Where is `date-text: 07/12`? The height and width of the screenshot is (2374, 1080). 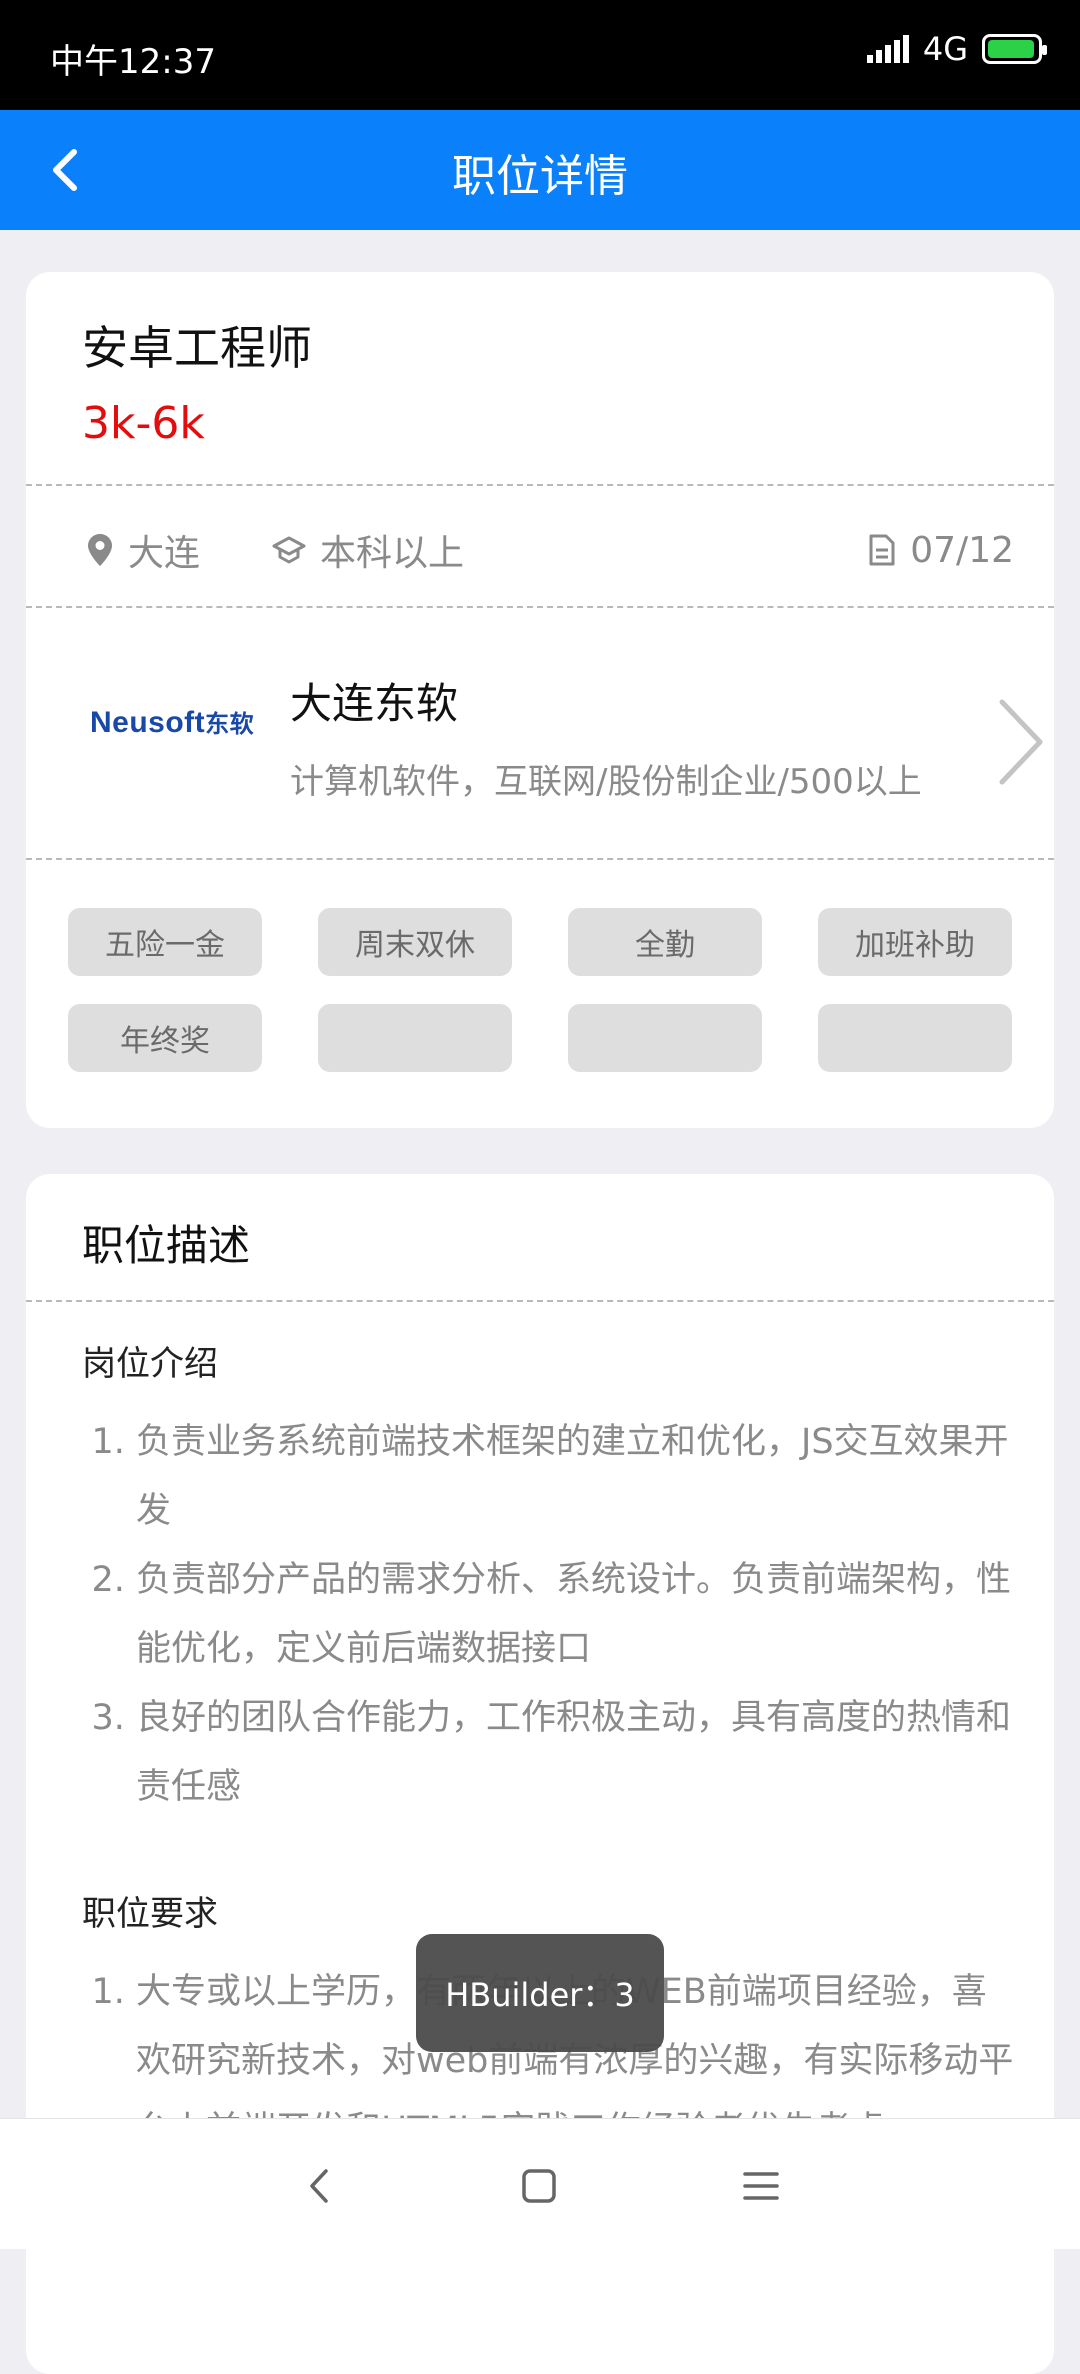
date-text: 07/12 is located at coordinates (962, 550).